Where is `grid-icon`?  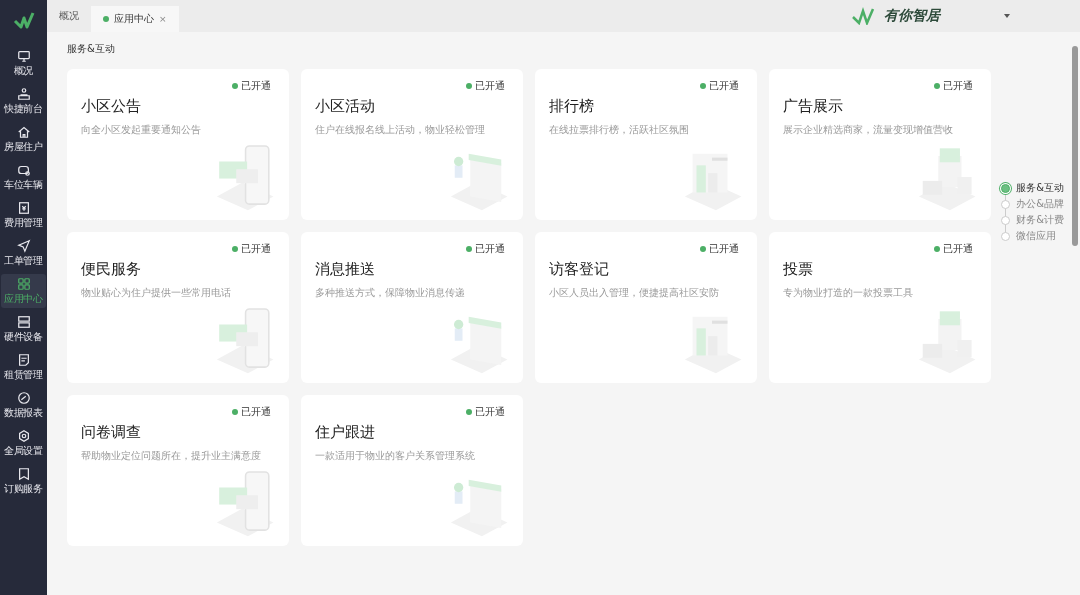 grid-icon is located at coordinates (23, 284).